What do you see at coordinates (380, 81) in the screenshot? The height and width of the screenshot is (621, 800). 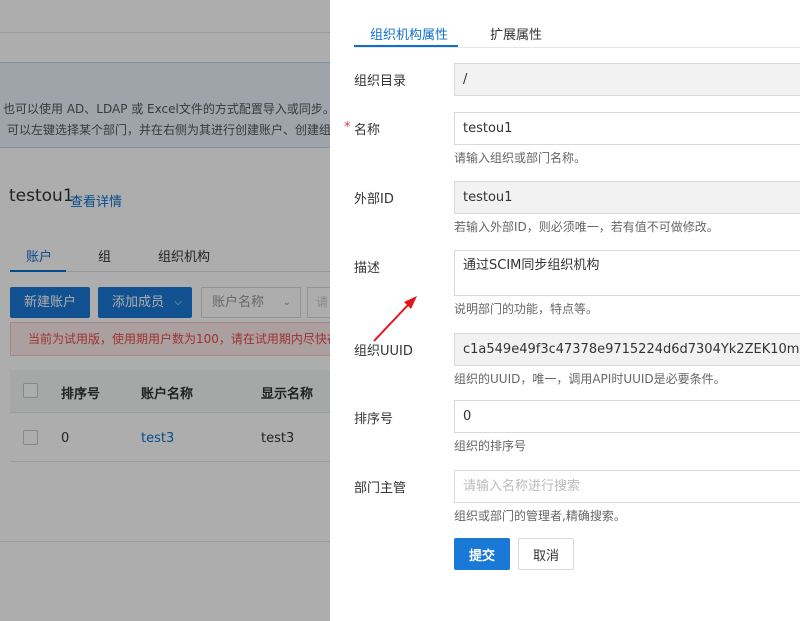 I see `directory-label: 组织目录` at bounding box center [380, 81].